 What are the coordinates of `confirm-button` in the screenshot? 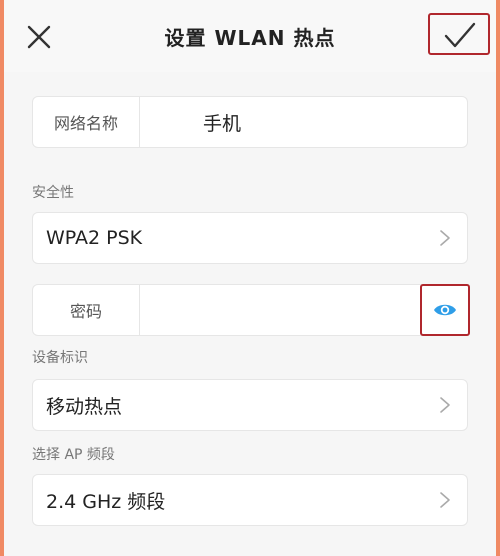 It's located at (459, 34).